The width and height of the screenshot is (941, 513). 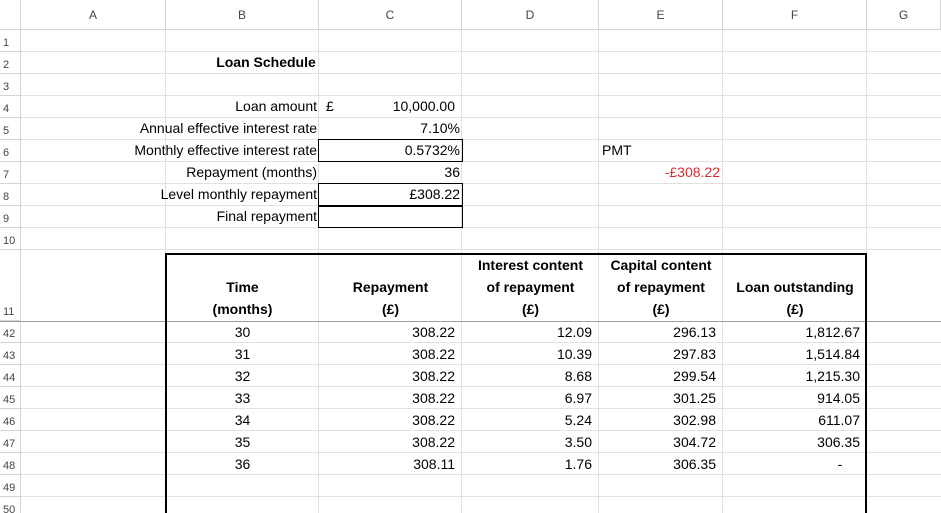 What do you see at coordinates (10, 107) in the screenshot?
I see `row-header-4: 4` at bounding box center [10, 107].